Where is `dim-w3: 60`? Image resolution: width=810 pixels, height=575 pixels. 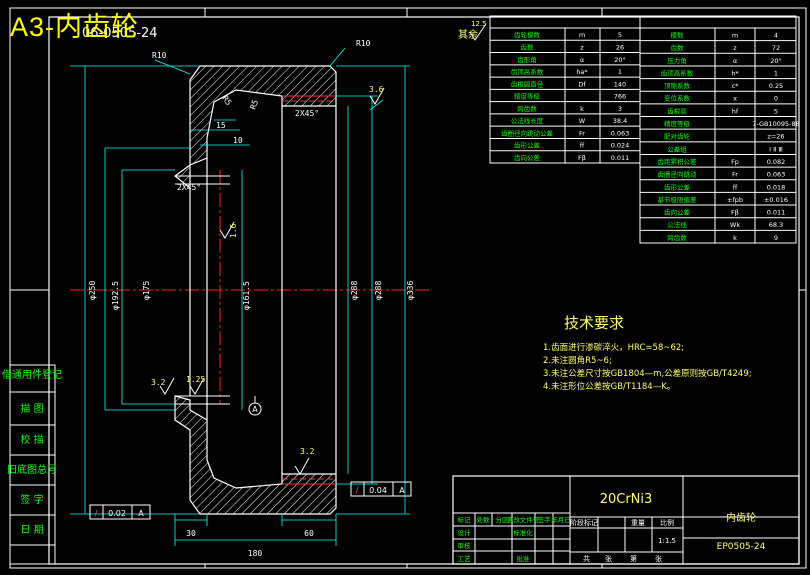
dim-w3: 60 is located at coordinates (309, 533).